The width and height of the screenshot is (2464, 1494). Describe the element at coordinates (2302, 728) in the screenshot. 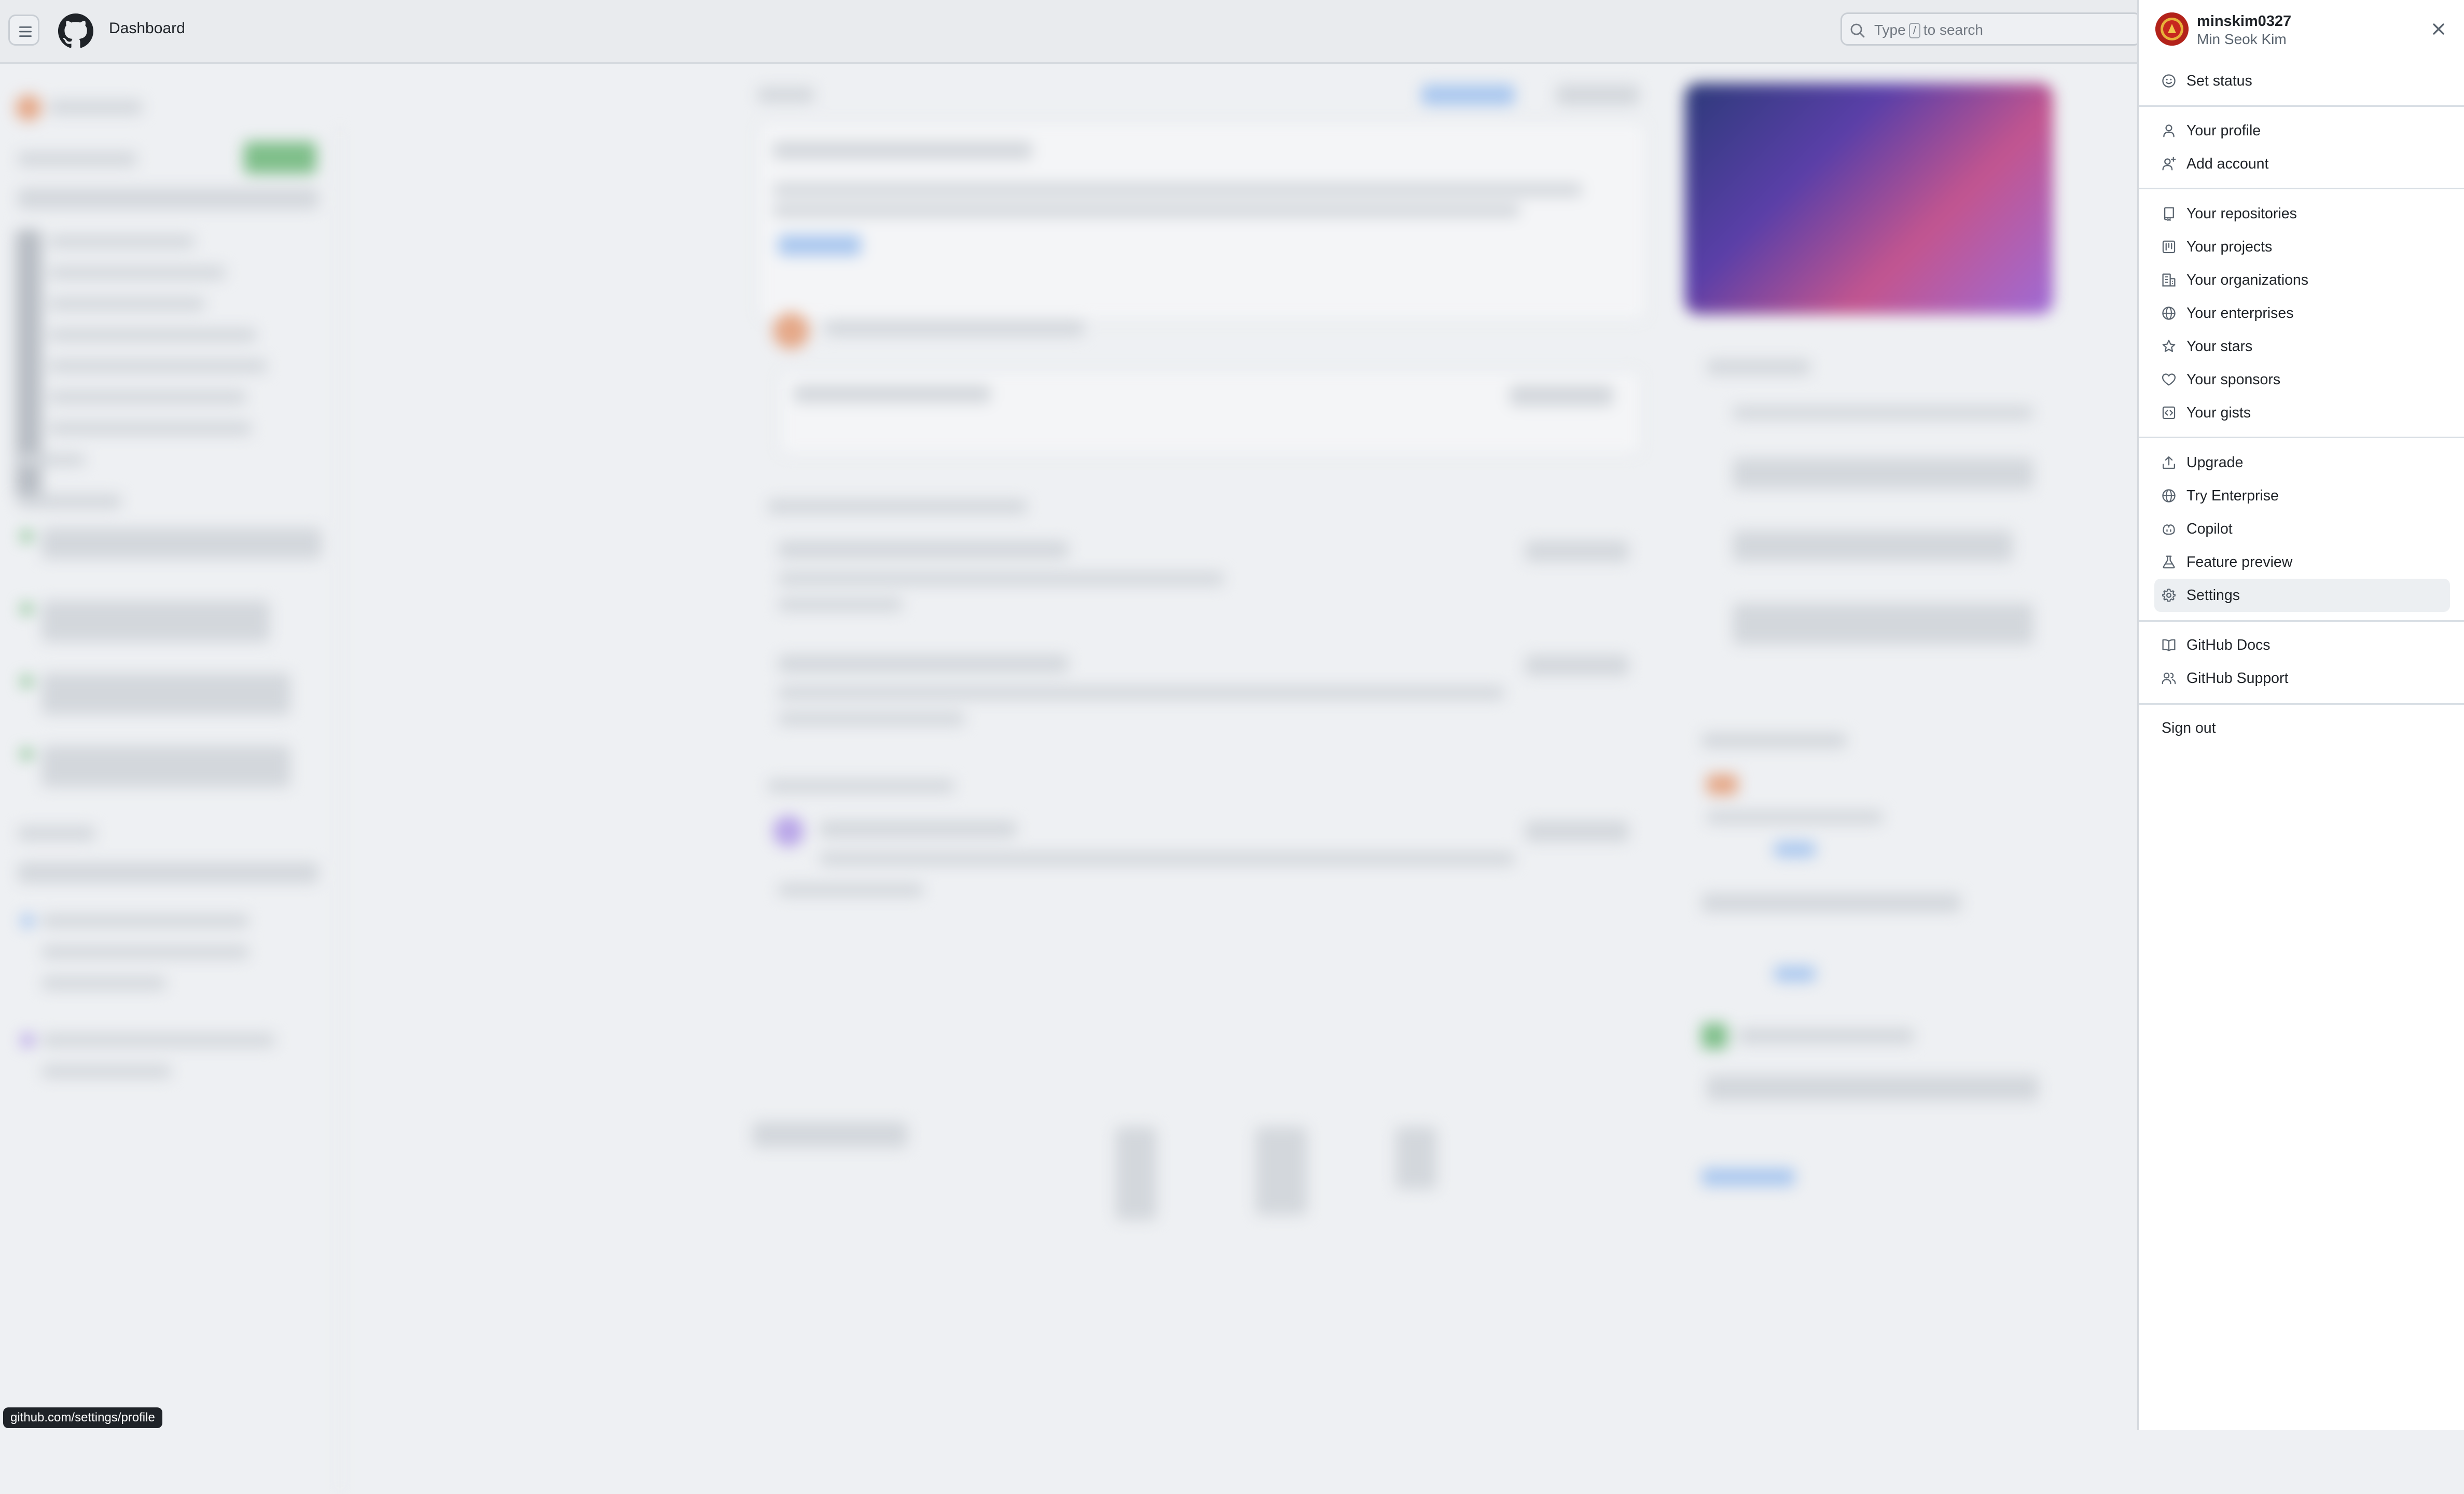

I see `menu-item-sign-out: Sign out` at that location.